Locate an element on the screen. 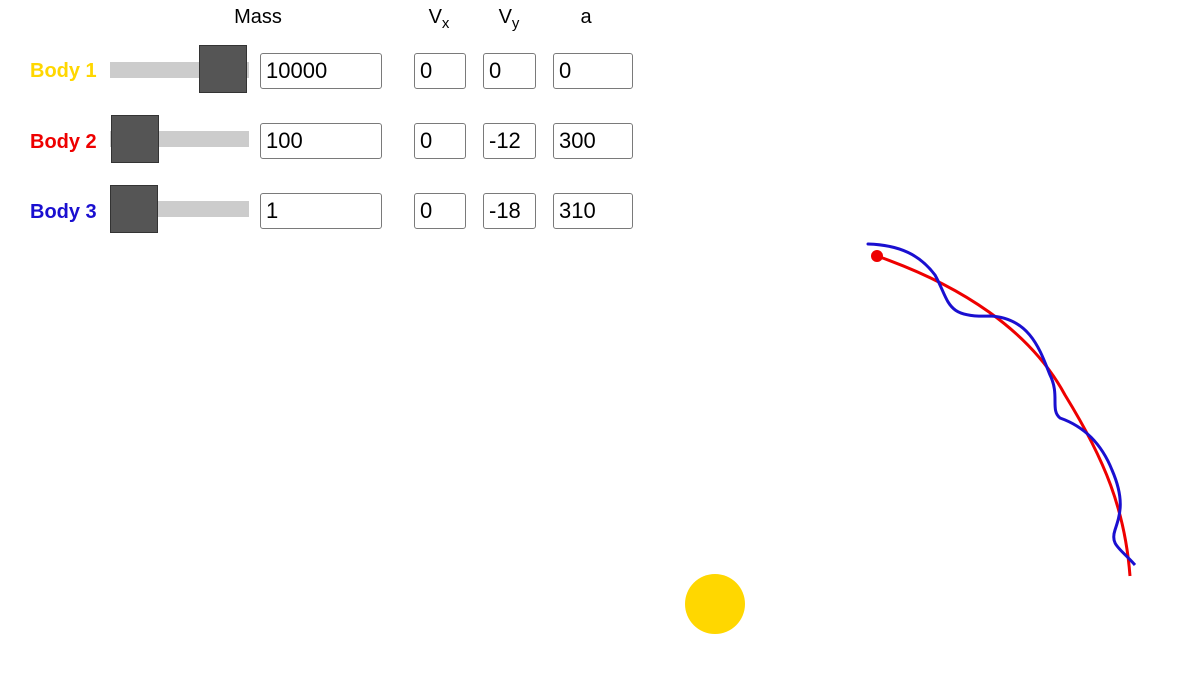  header-vy: Vy is located at coordinates (509, 19).